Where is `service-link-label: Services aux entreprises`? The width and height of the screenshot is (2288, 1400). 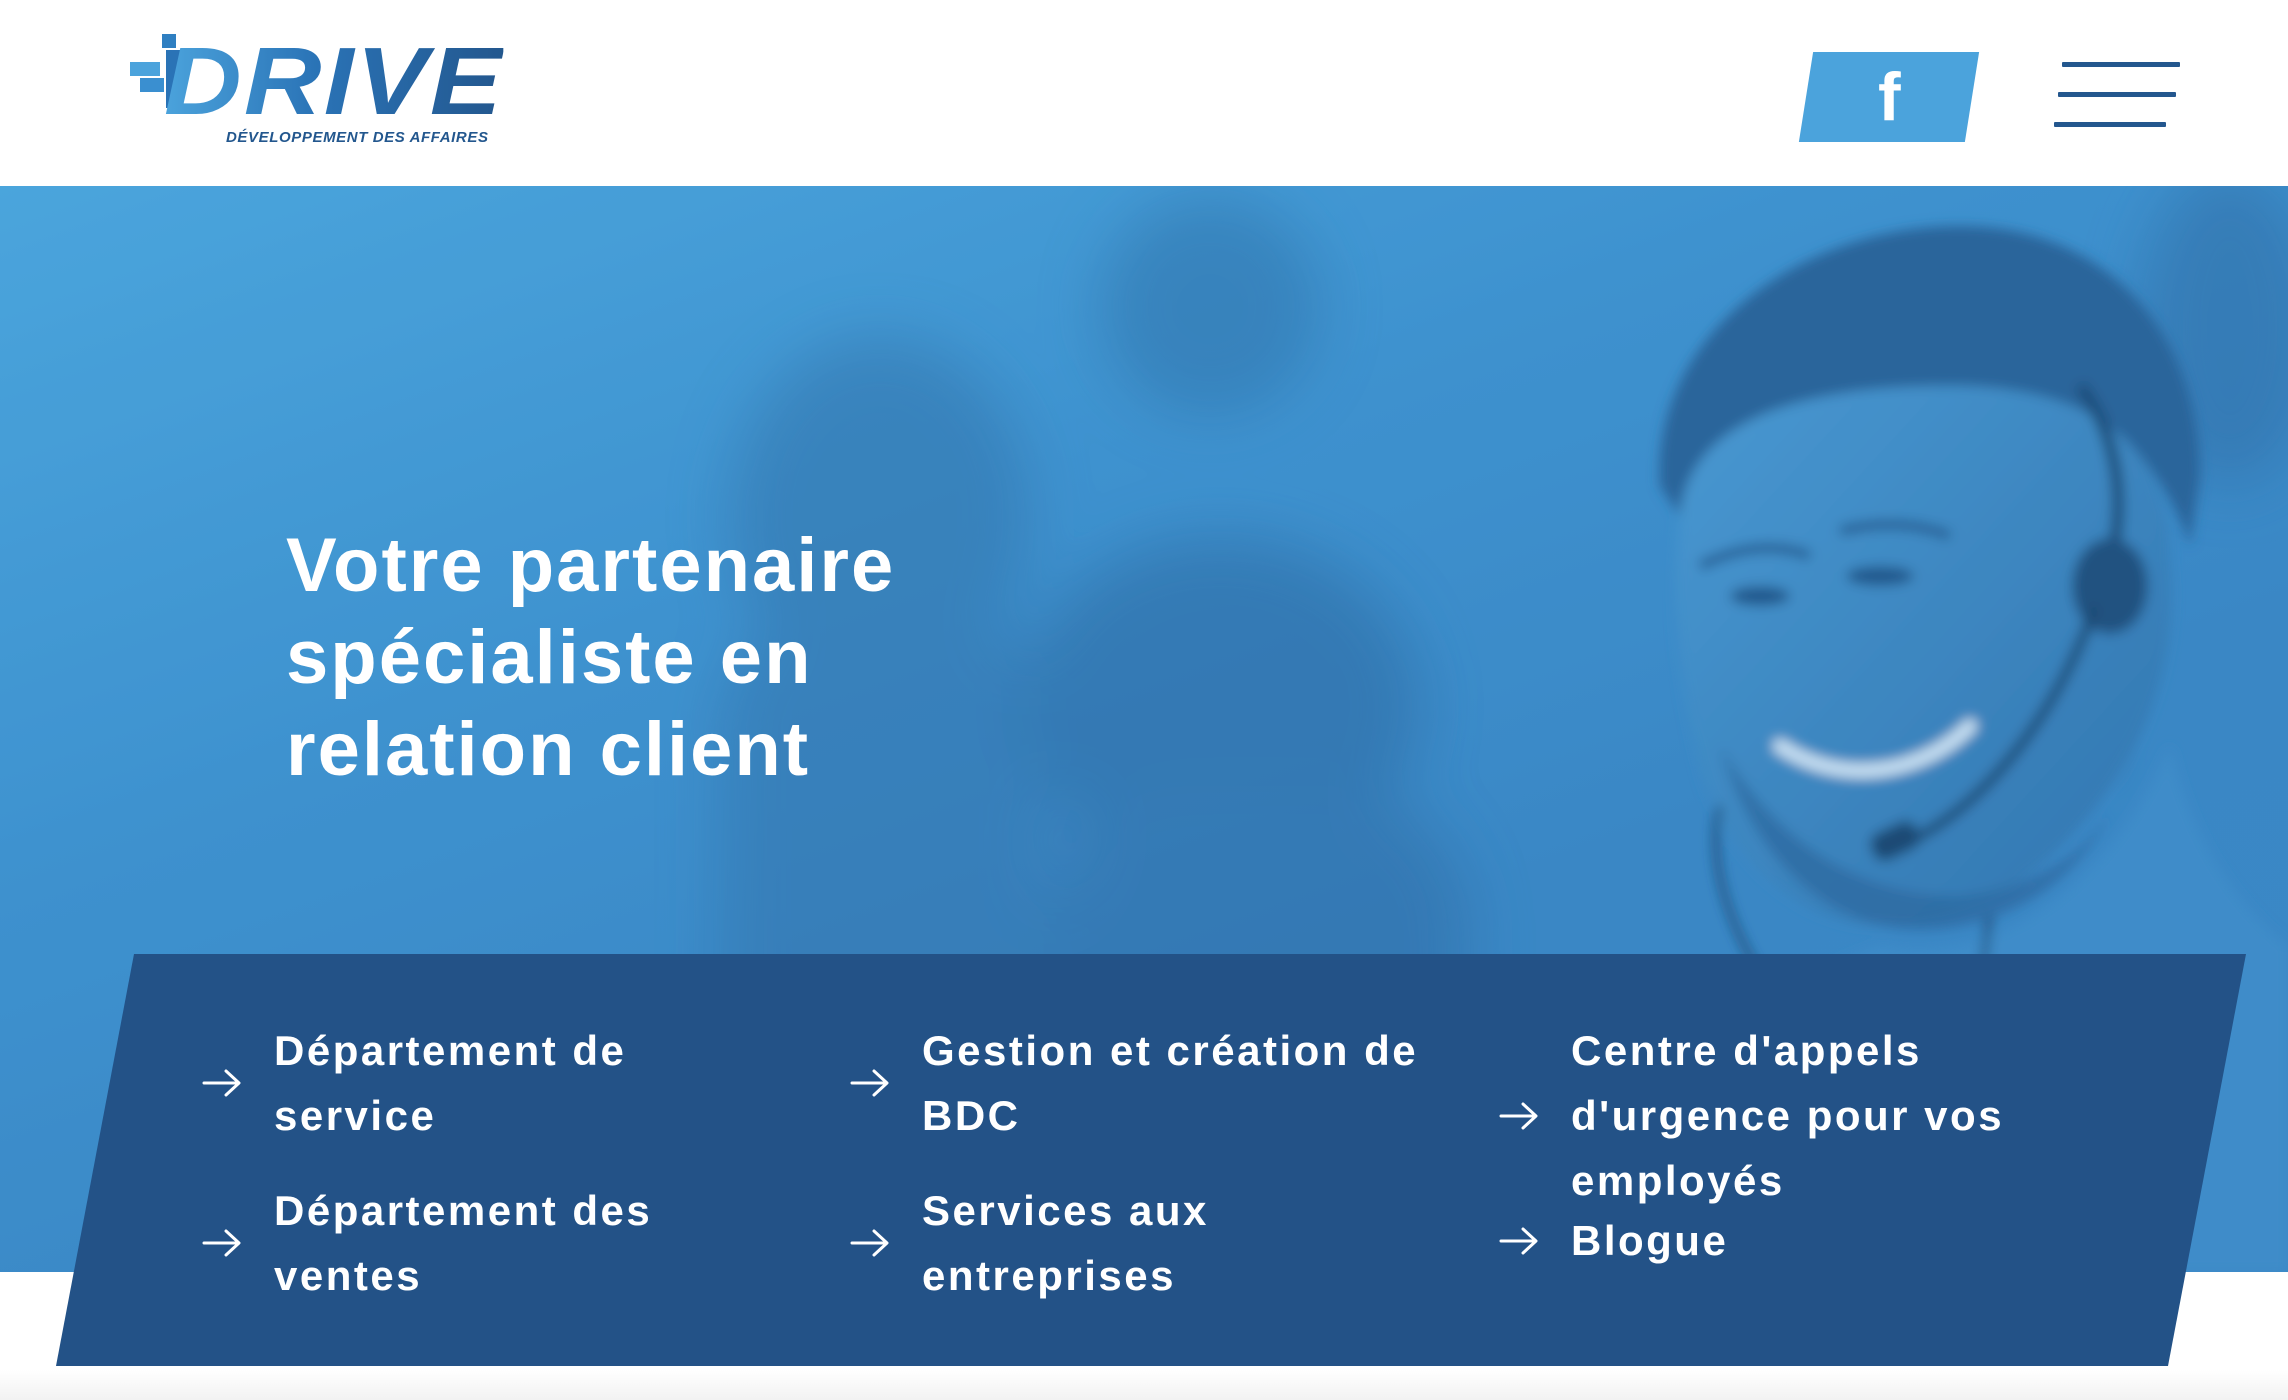
service-link-label: Services aux entreprises is located at coordinates (1065, 1243).